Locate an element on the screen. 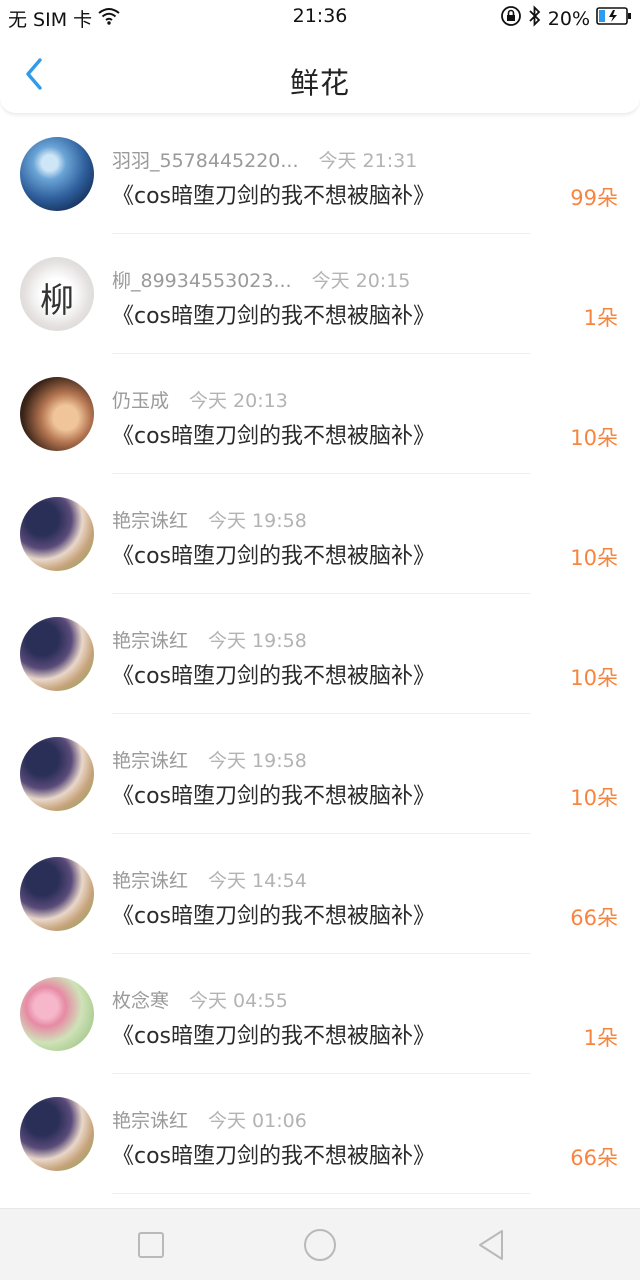 This screenshot has height=1280, width=640. page-title: 鲜花 is located at coordinates (319, 83).